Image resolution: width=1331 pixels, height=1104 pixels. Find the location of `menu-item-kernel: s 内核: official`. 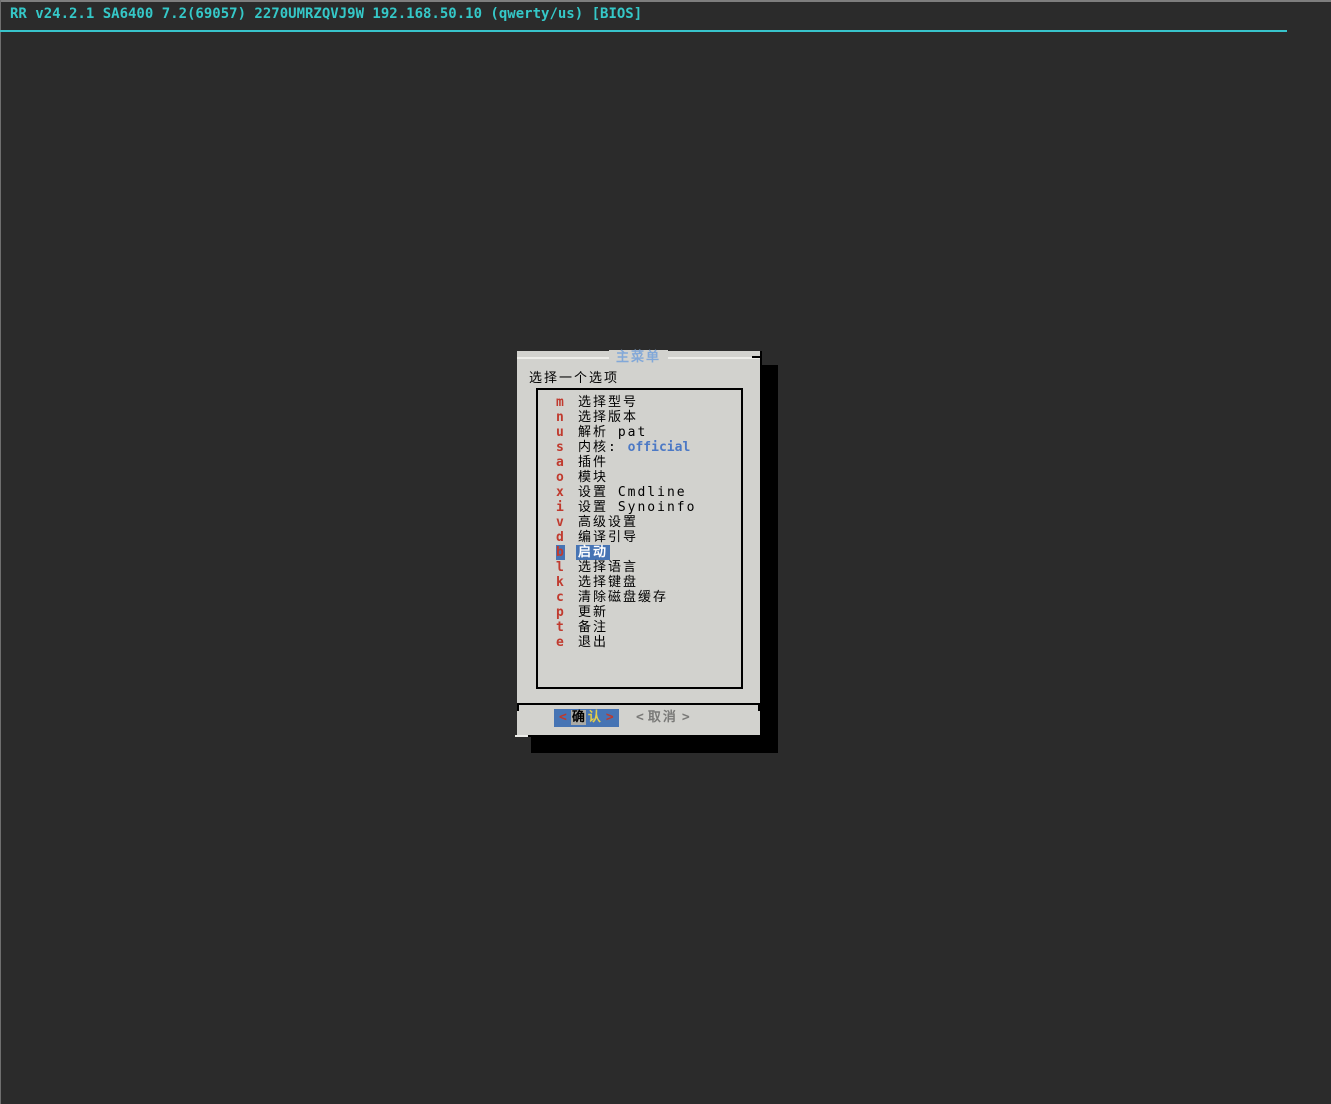

menu-item-kernel: s 内核: official is located at coordinates (639, 447).